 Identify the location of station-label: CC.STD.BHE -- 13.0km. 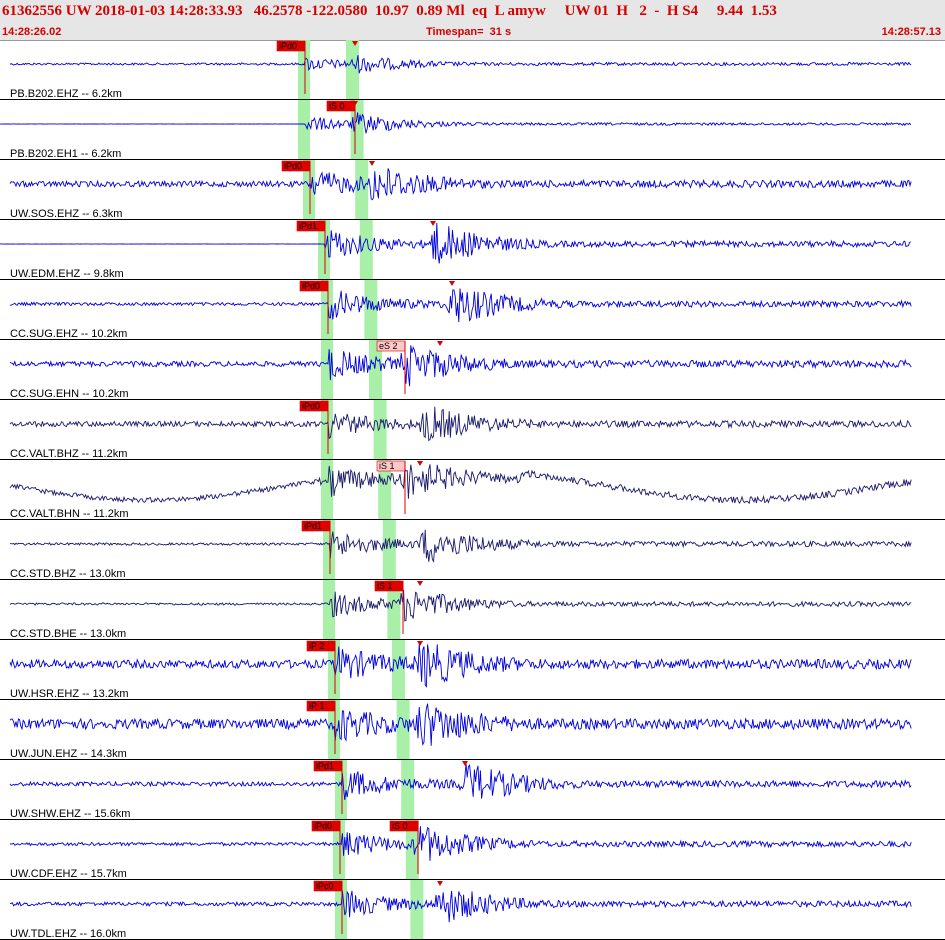
(68, 634).